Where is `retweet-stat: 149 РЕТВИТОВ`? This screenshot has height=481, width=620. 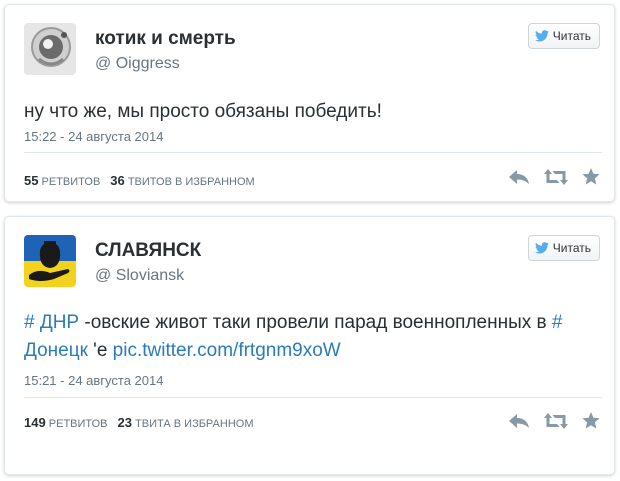 retweet-stat: 149 РЕТВИТОВ is located at coordinates (66, 422).